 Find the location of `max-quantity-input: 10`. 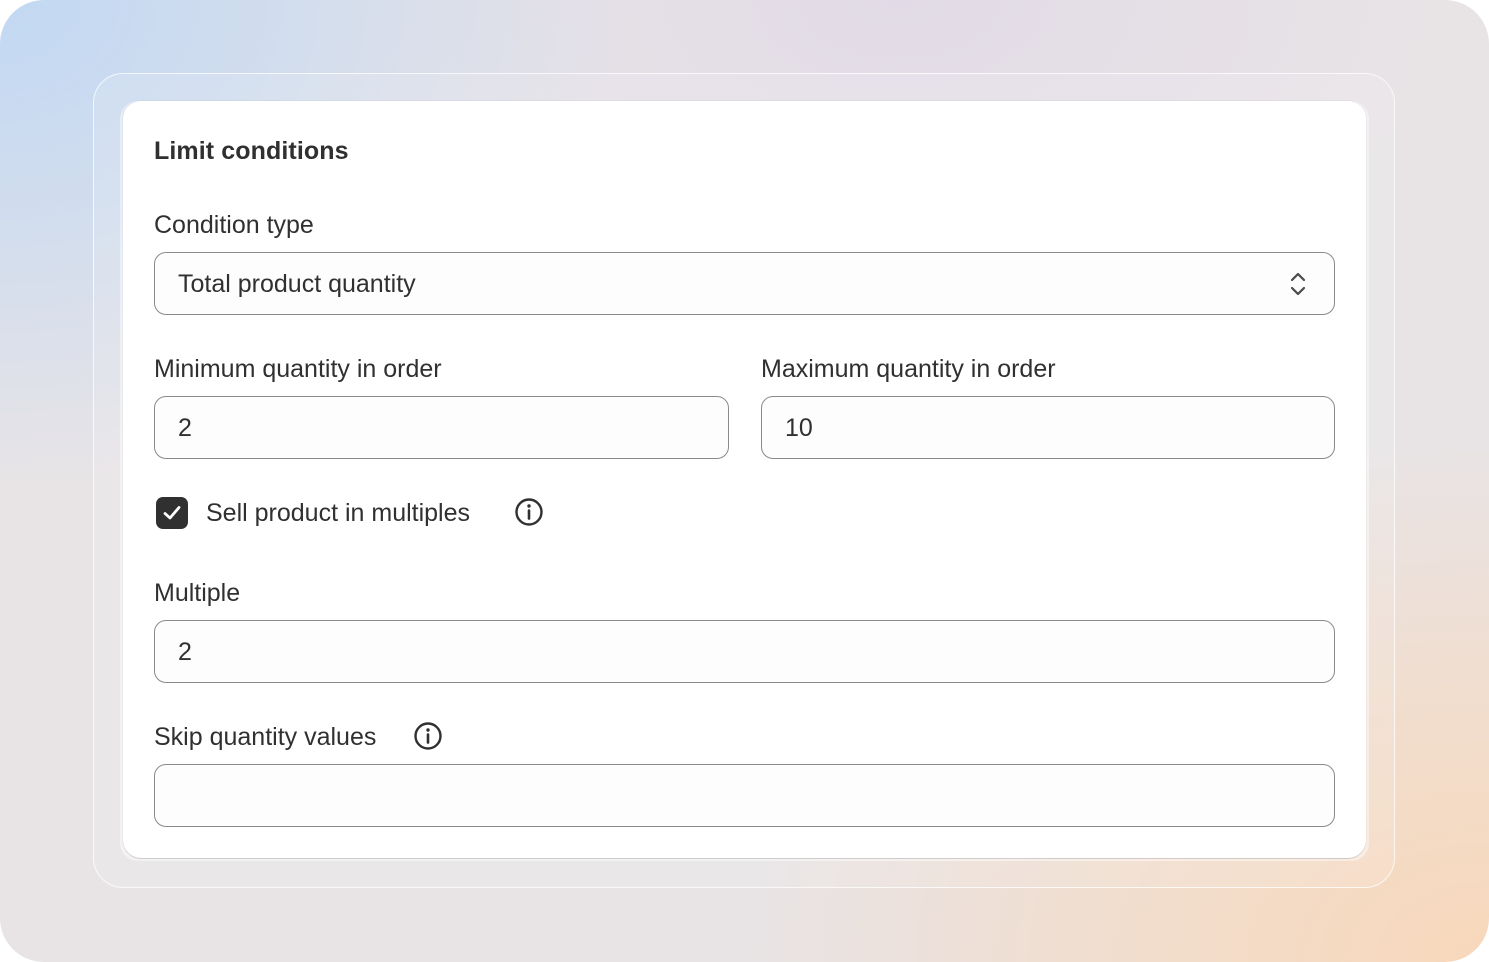

max-quantity-input: 10 is located at coordinates (1048, 427).